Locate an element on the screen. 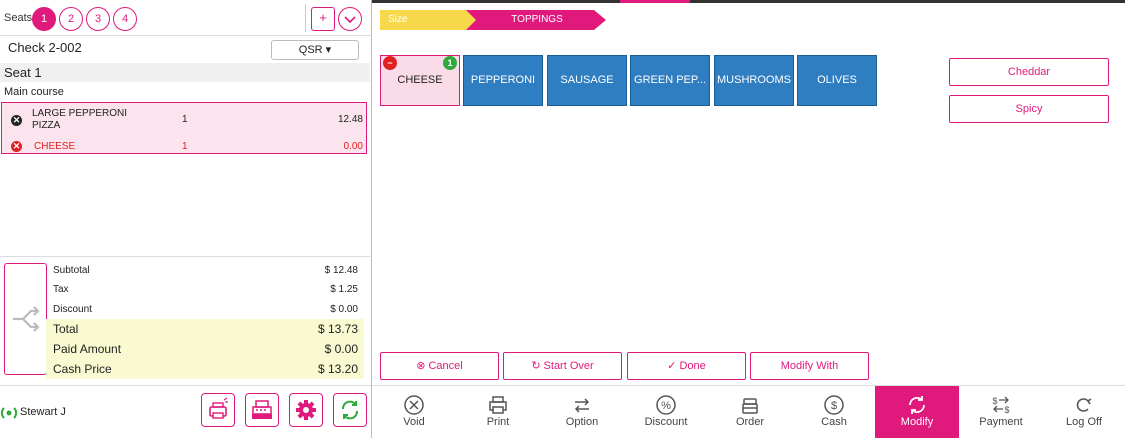  paid-amount-value: $ 0.00 is located at coordinates (341, 349).